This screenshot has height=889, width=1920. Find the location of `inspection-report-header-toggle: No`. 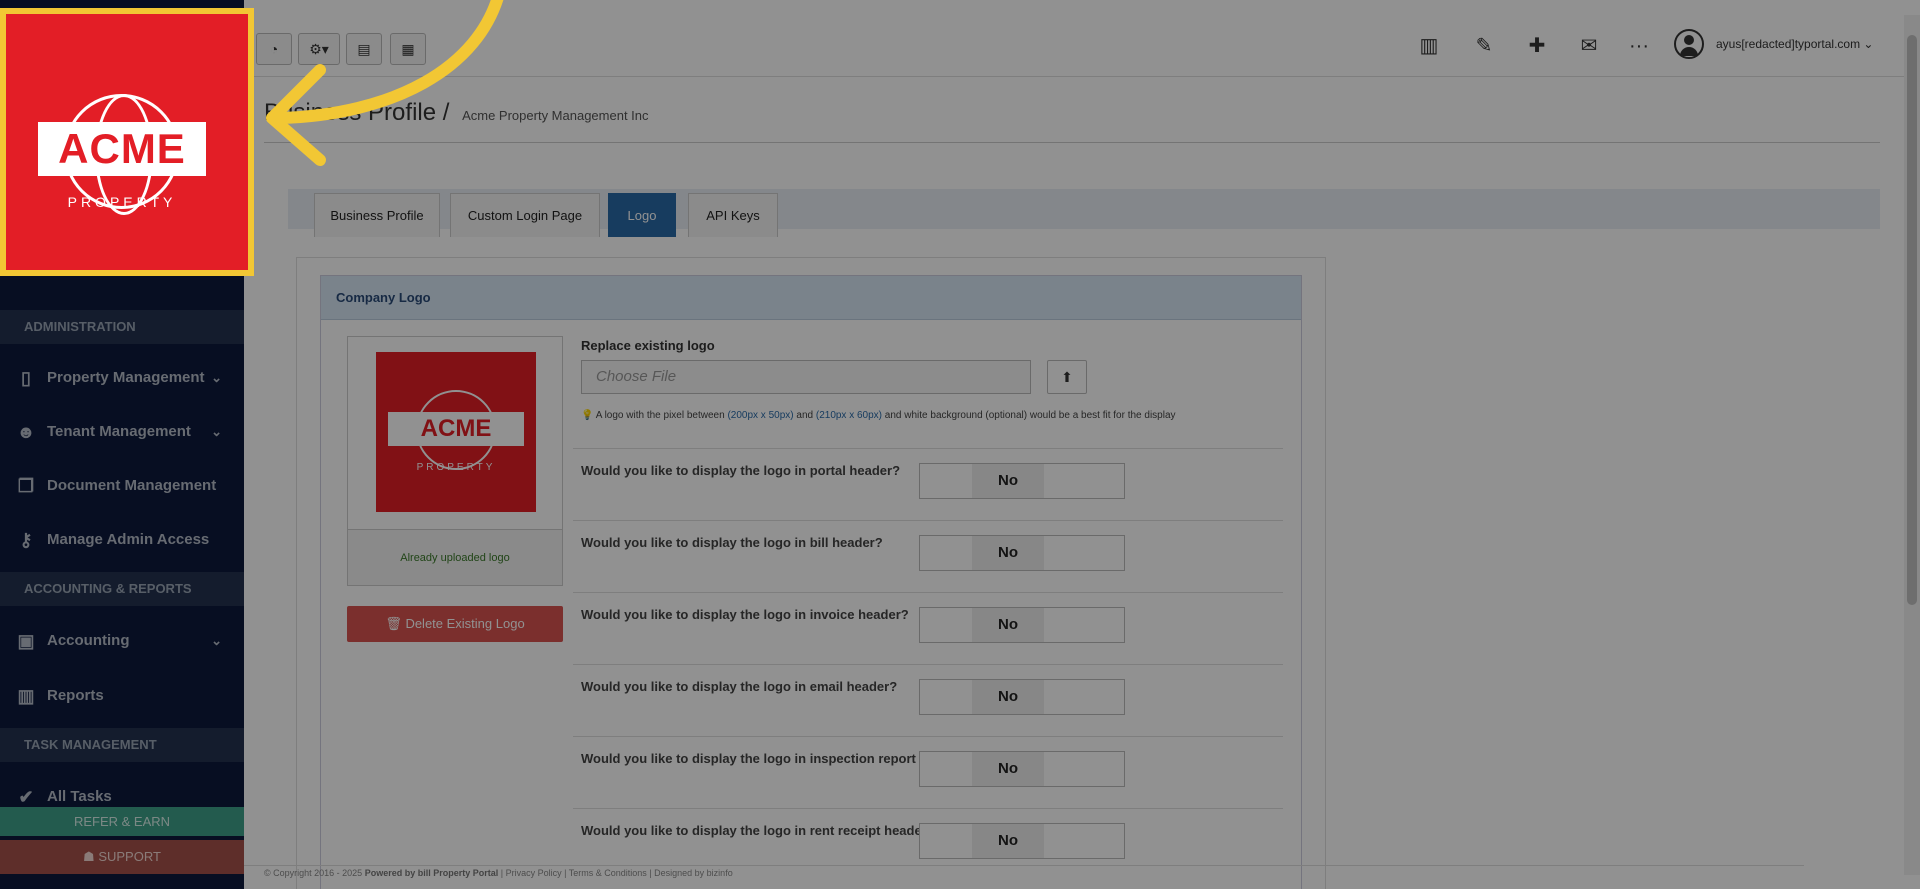

inspection-report-header-toggle: No is located at coordinates (1022, 769).